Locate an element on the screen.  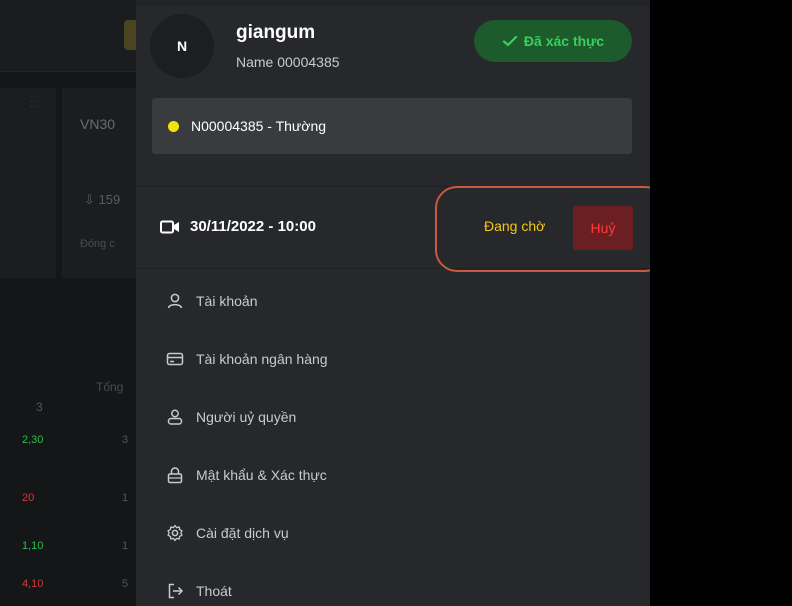
background-column-header: Tổng is located at coordinates (110, 387).